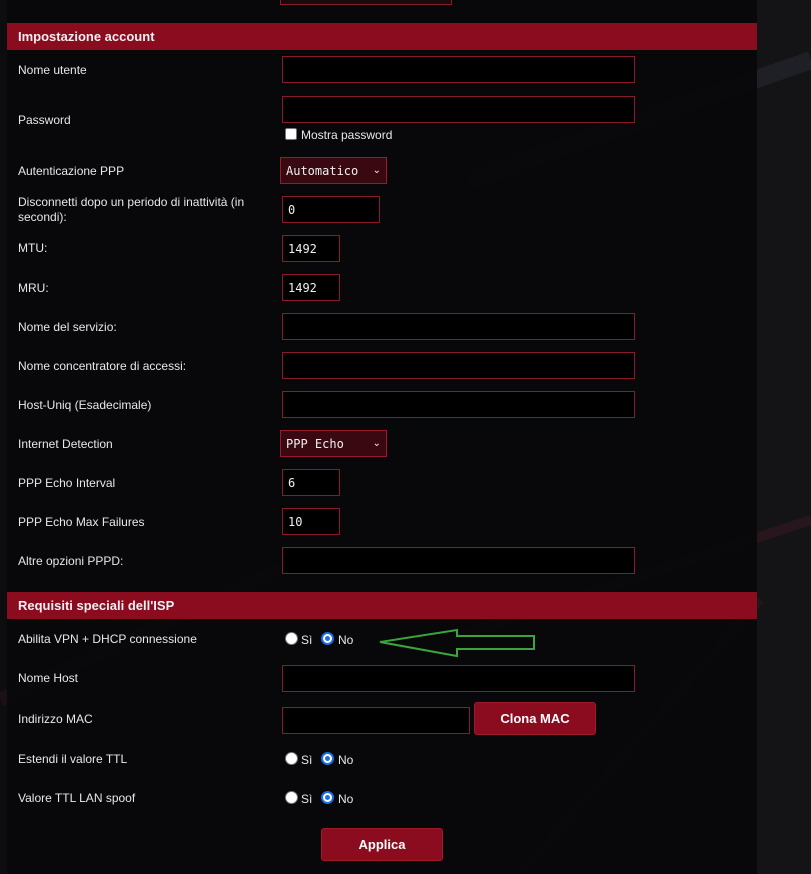 The image size is (811, 874). I want to click on ttl-extend-label: Estendi il valore TTL, so click(73, 759).